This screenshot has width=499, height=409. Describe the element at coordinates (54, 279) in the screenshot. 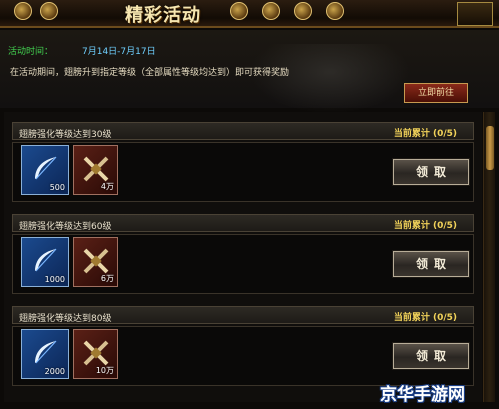

I see `item-quantity: 1000` at that location.